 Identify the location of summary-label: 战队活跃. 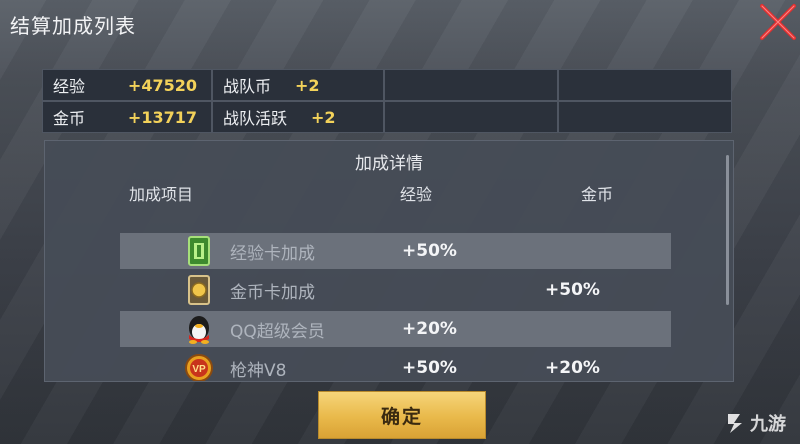
(255, 118).